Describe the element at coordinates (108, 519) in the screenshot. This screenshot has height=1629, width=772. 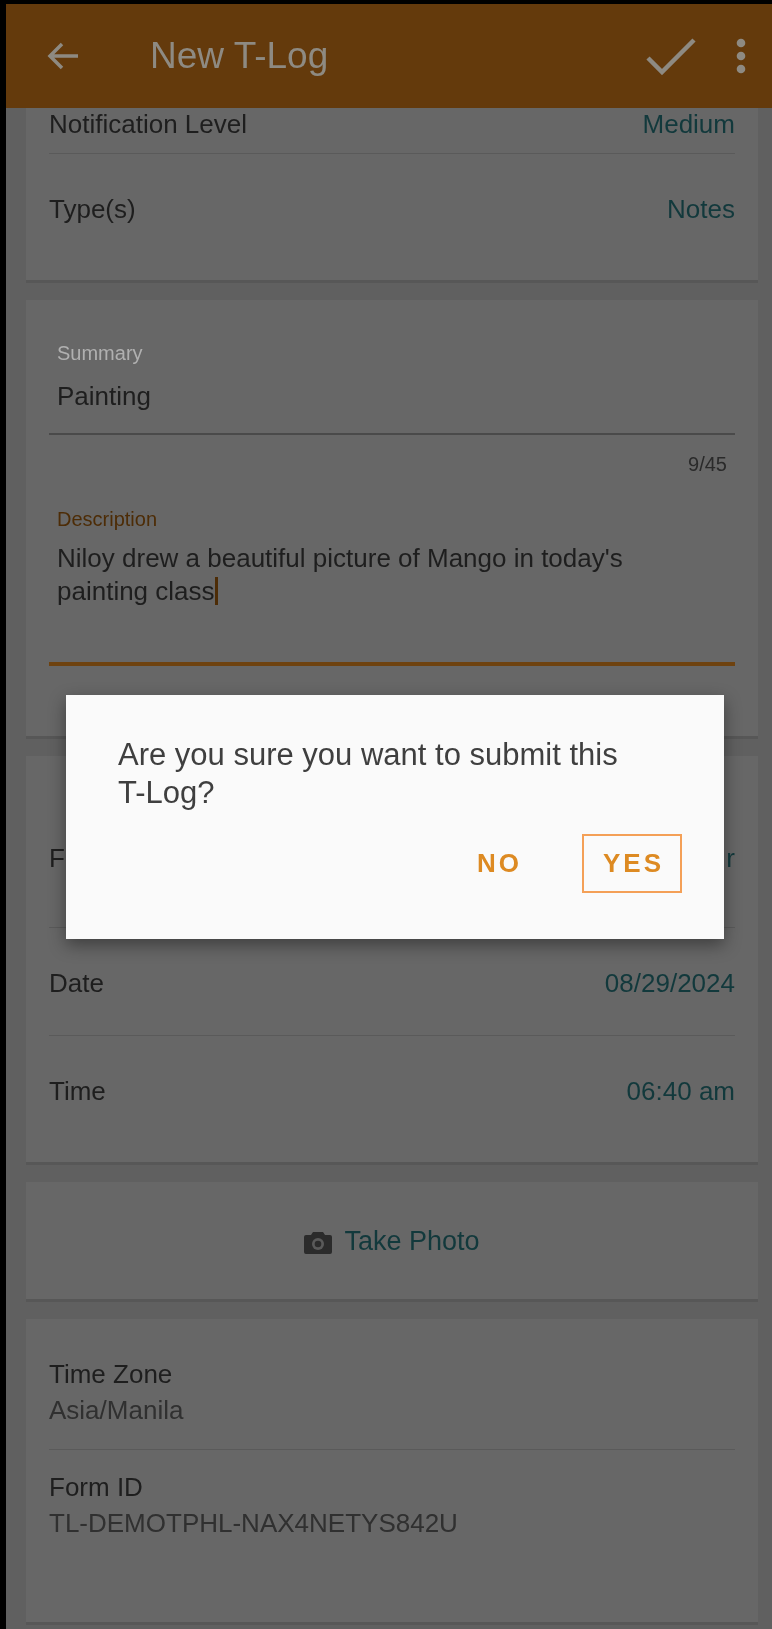
I see `floating-label: Description` at that location.